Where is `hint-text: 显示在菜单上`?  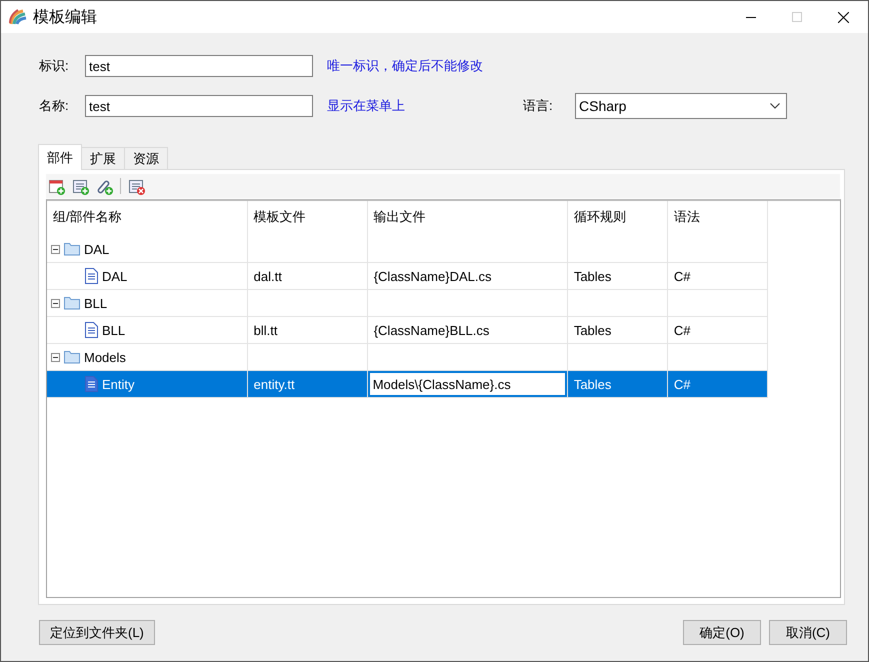 hint-text: 显示在菜单上 is located at coordinates (366, 106).